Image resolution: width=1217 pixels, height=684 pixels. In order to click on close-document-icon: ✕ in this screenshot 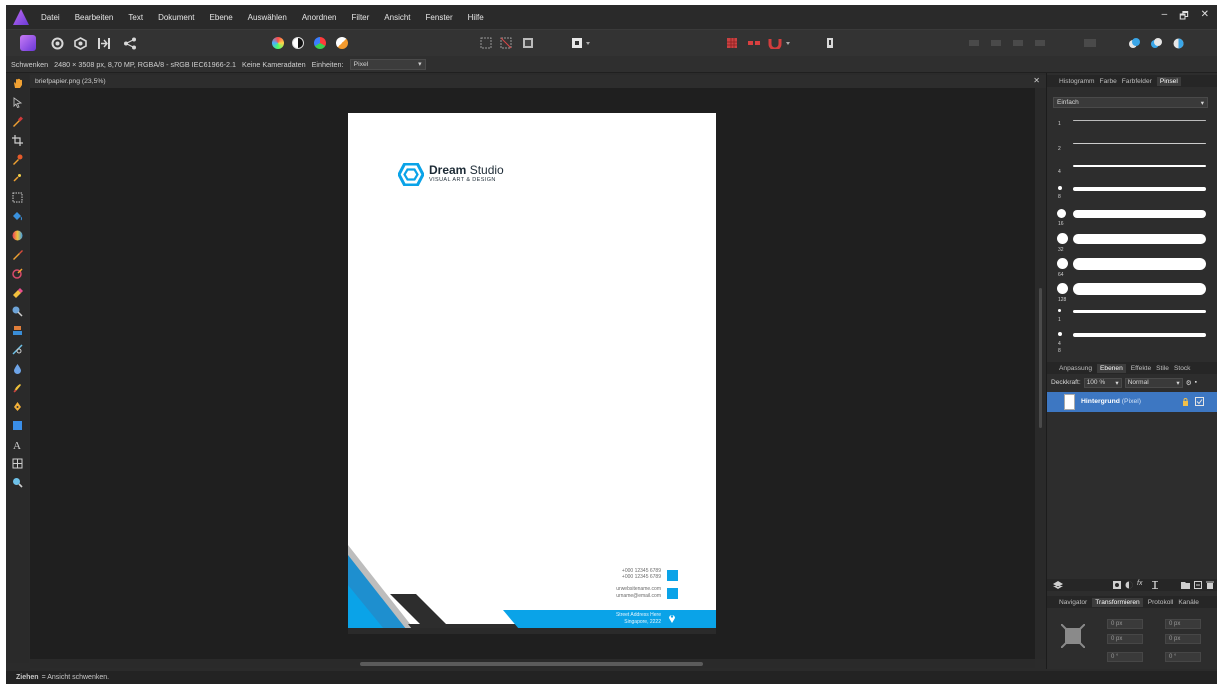, I will do `click(1036, 80)`.